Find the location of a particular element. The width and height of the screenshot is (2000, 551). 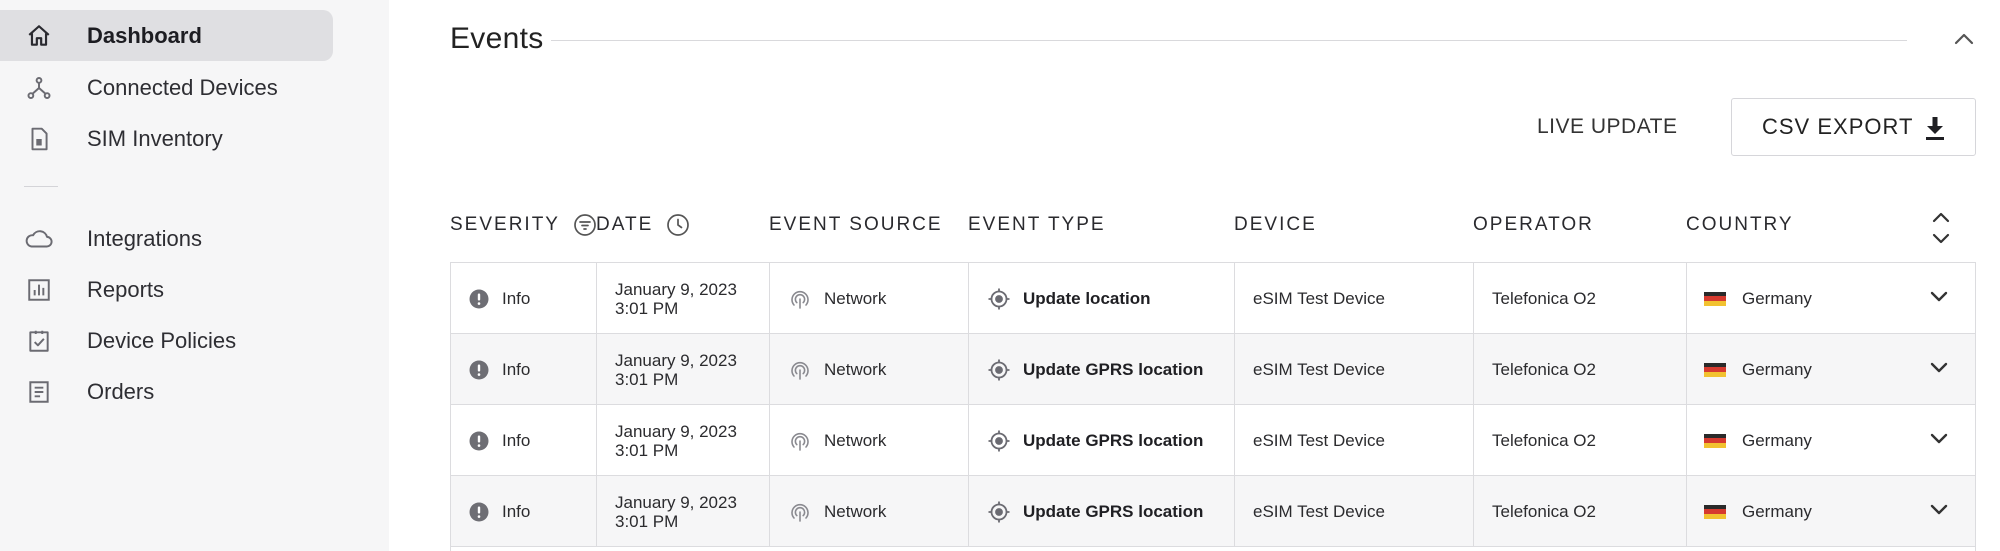

live-update-toggle: LIVE UPDATE is located at coordinates (1612, 127).